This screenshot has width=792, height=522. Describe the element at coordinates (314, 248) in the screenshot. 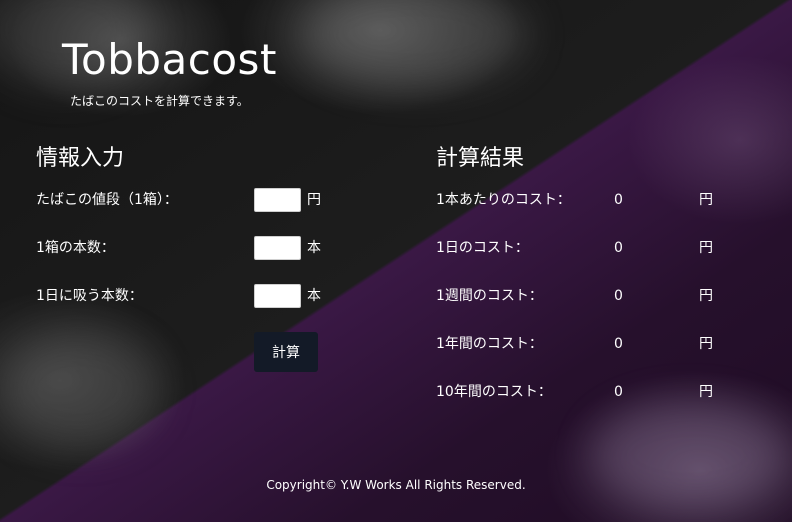

I see `per-pack-unit-label: 本` at that location.